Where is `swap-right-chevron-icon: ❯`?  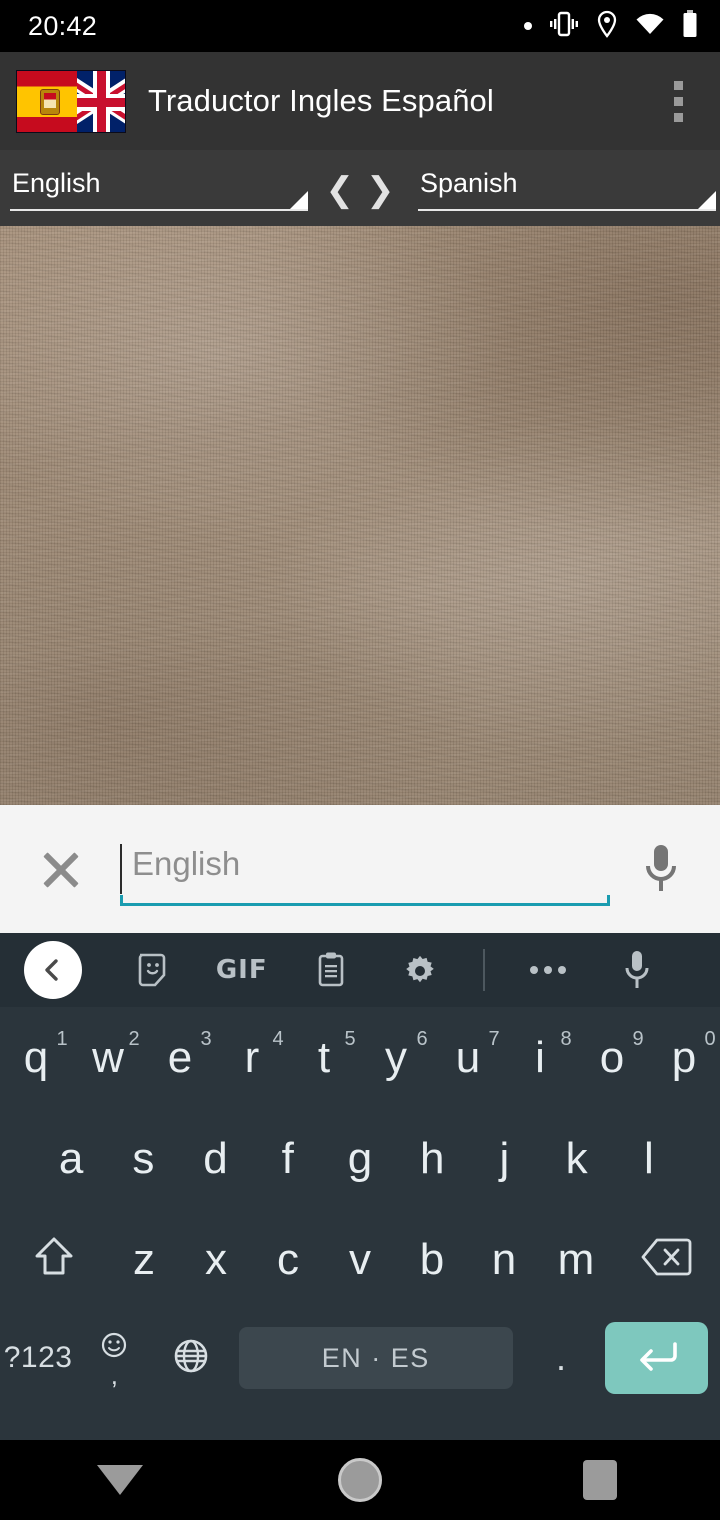 swap-right-chevron-icon: ❯ is located at coordinates (380, 190).